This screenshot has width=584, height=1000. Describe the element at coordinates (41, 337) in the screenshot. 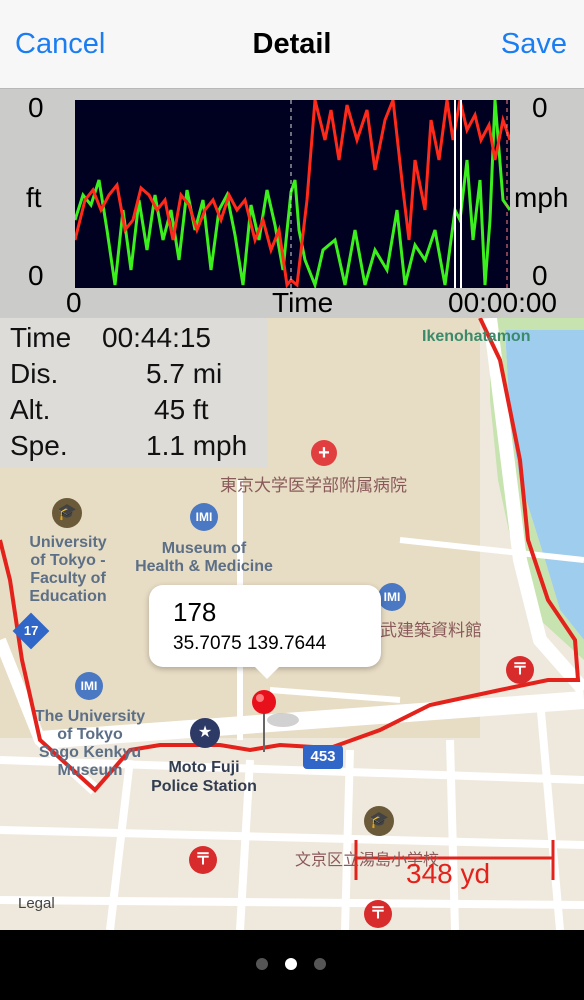

I see `time-label: Time` at that location.